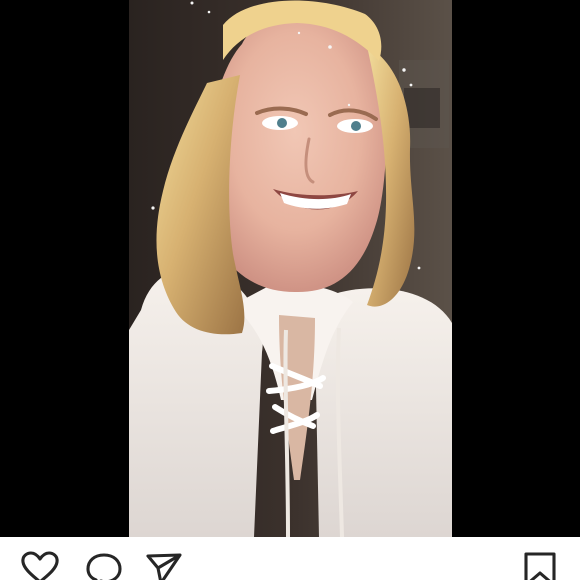 The image size is (580, 580). What do you see at coordinates (104, 565) in the screenshot?
I see `comment-bubble-icon` at bounding box center [104, 565].